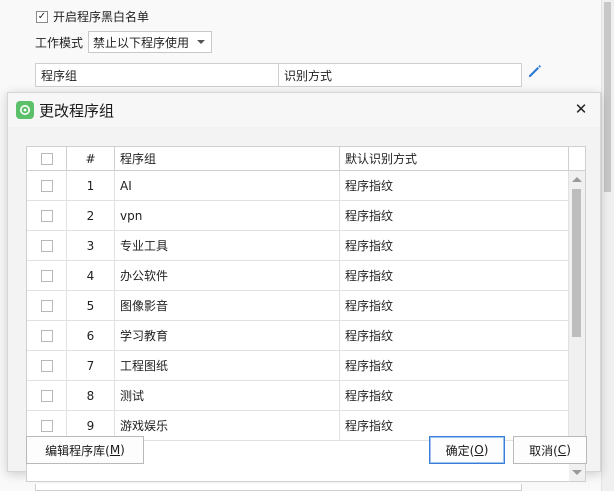 This screenshot has height=491, width=614. I want to click on close-icon: ✕, so click(581, 109).